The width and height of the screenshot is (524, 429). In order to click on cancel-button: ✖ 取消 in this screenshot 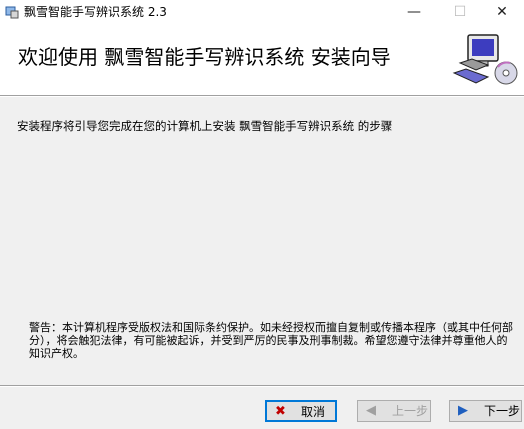, I will do `click(301, 411)`.